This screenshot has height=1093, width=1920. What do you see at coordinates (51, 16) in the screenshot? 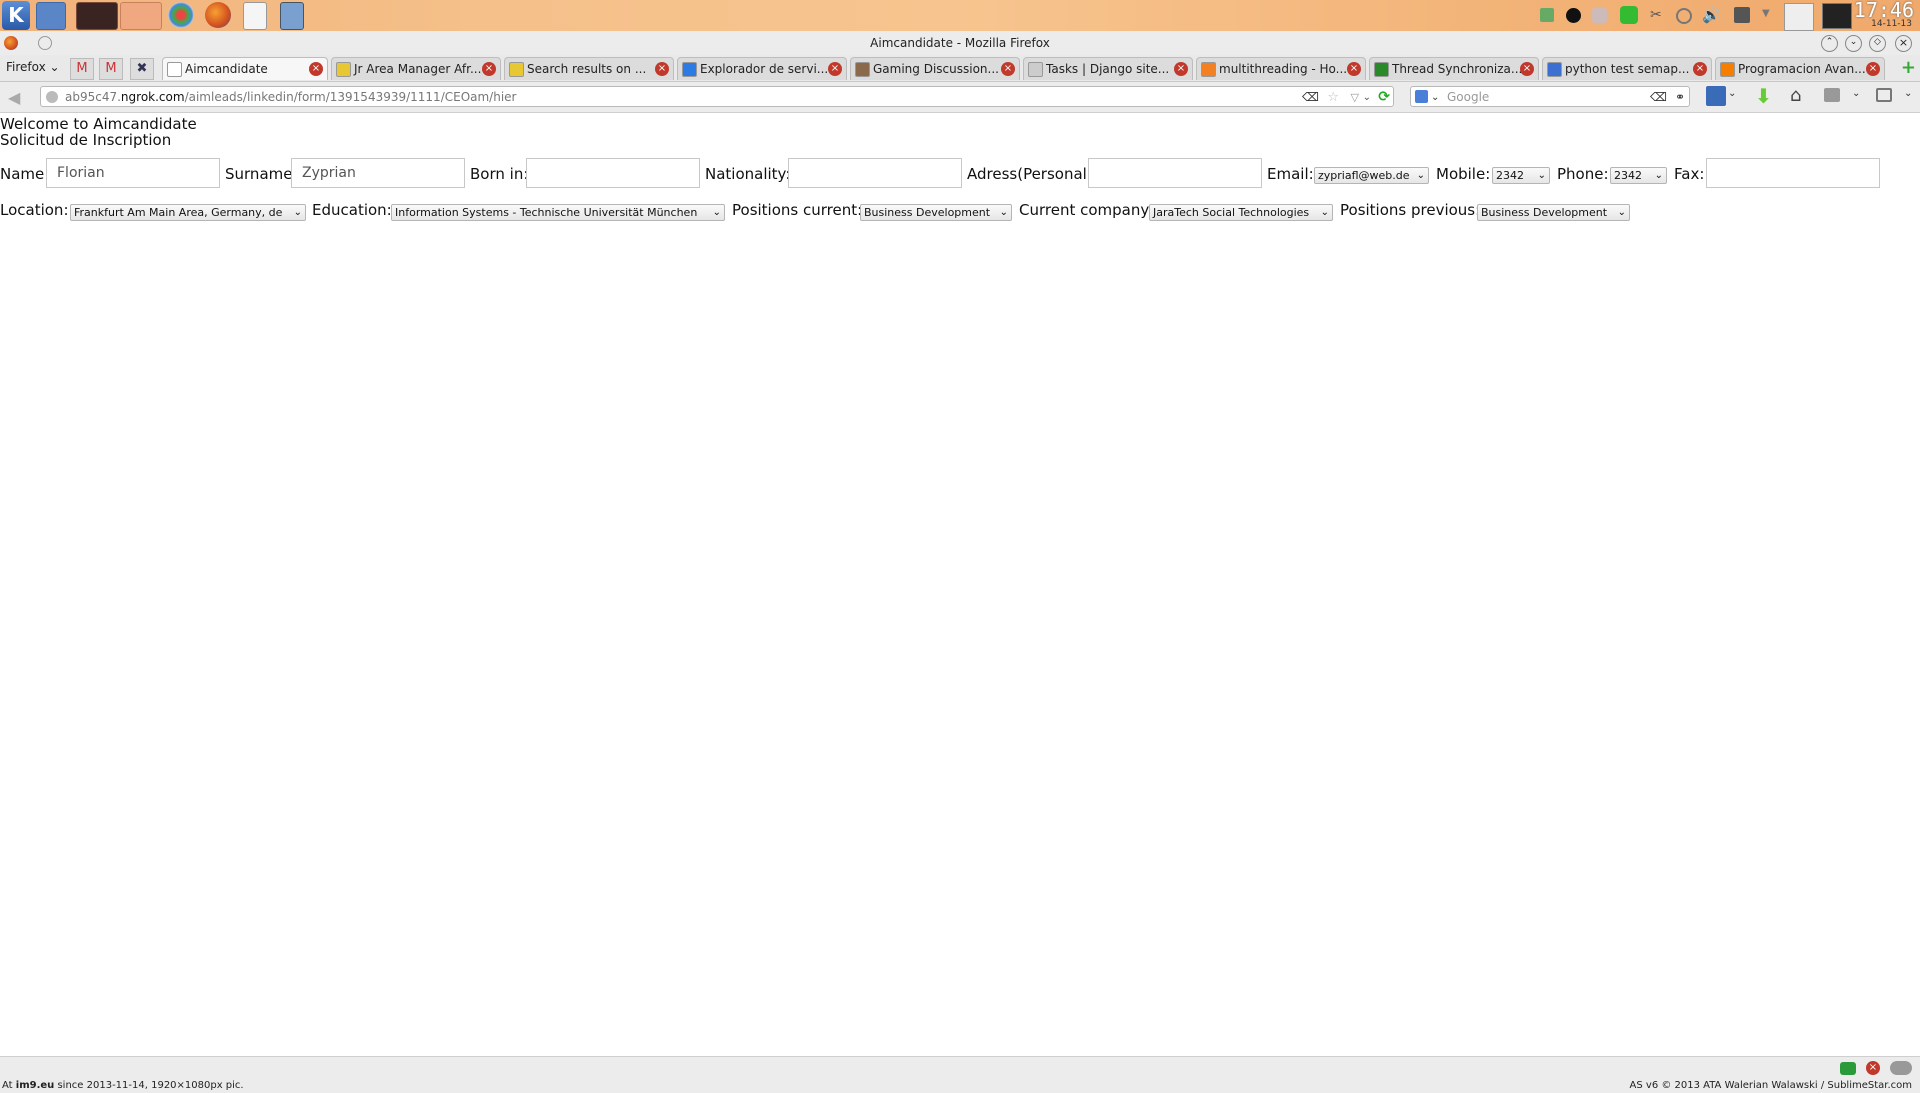
I see `file-manager-icon` at bounding box center [51, 16].